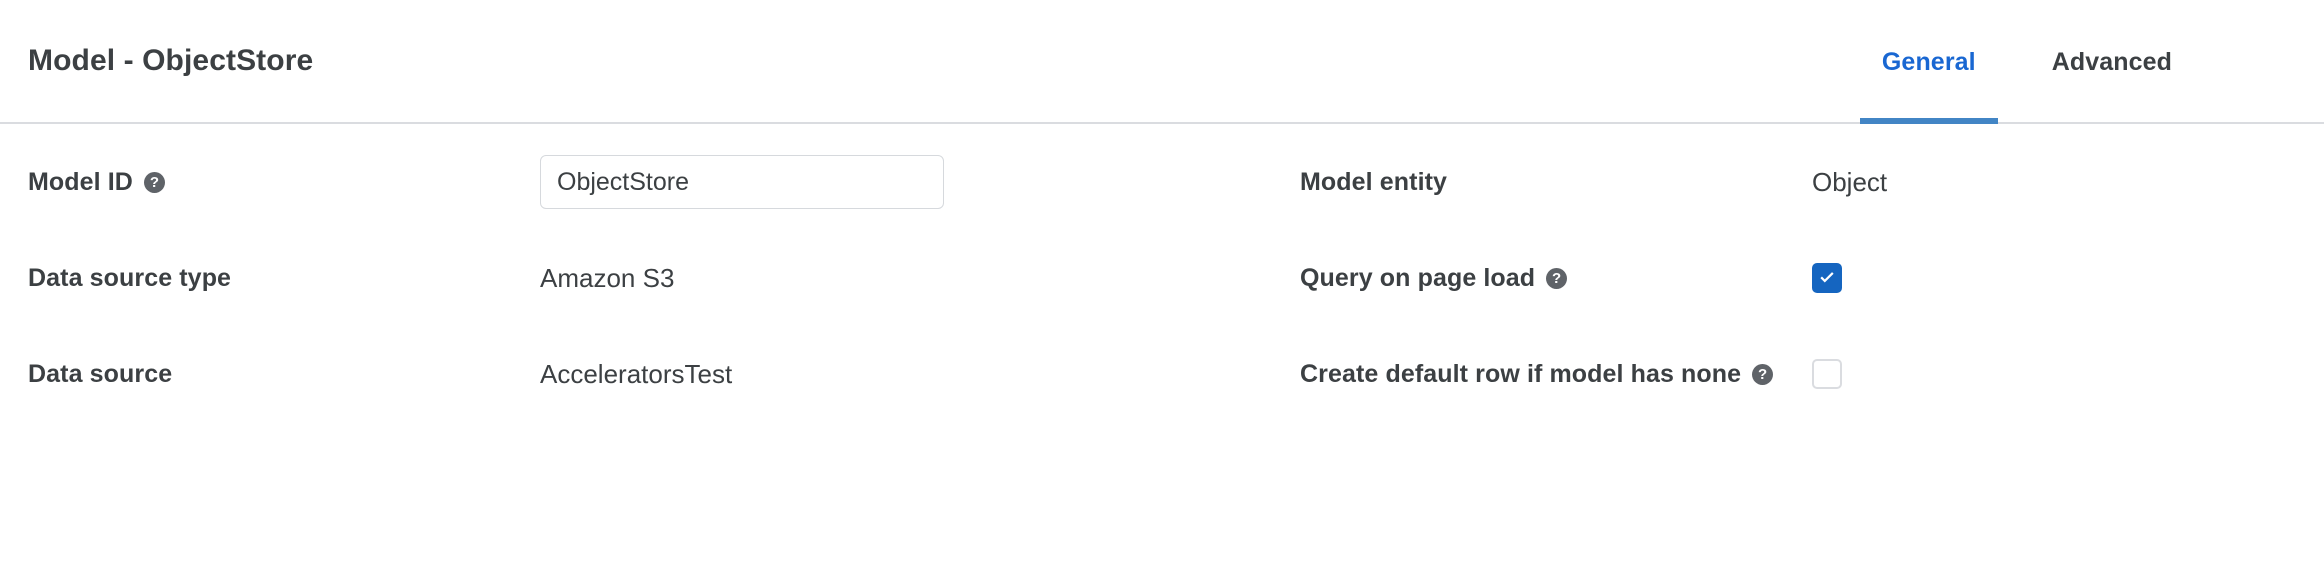  I want to click on data-source-label-text: Data source, so click(100, 373).